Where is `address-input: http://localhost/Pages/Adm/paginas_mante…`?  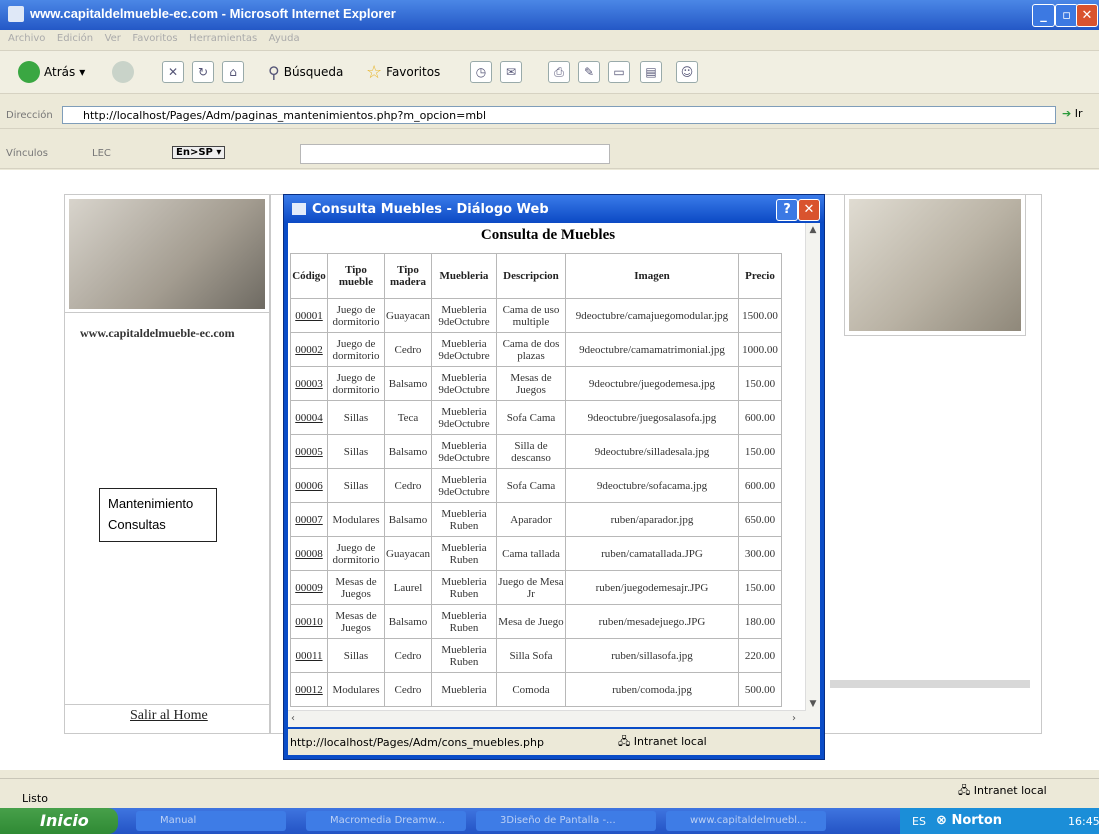
address-input: http://localhost/Pages/Adm/paginas_mante… is located at coordinates (559, 115).